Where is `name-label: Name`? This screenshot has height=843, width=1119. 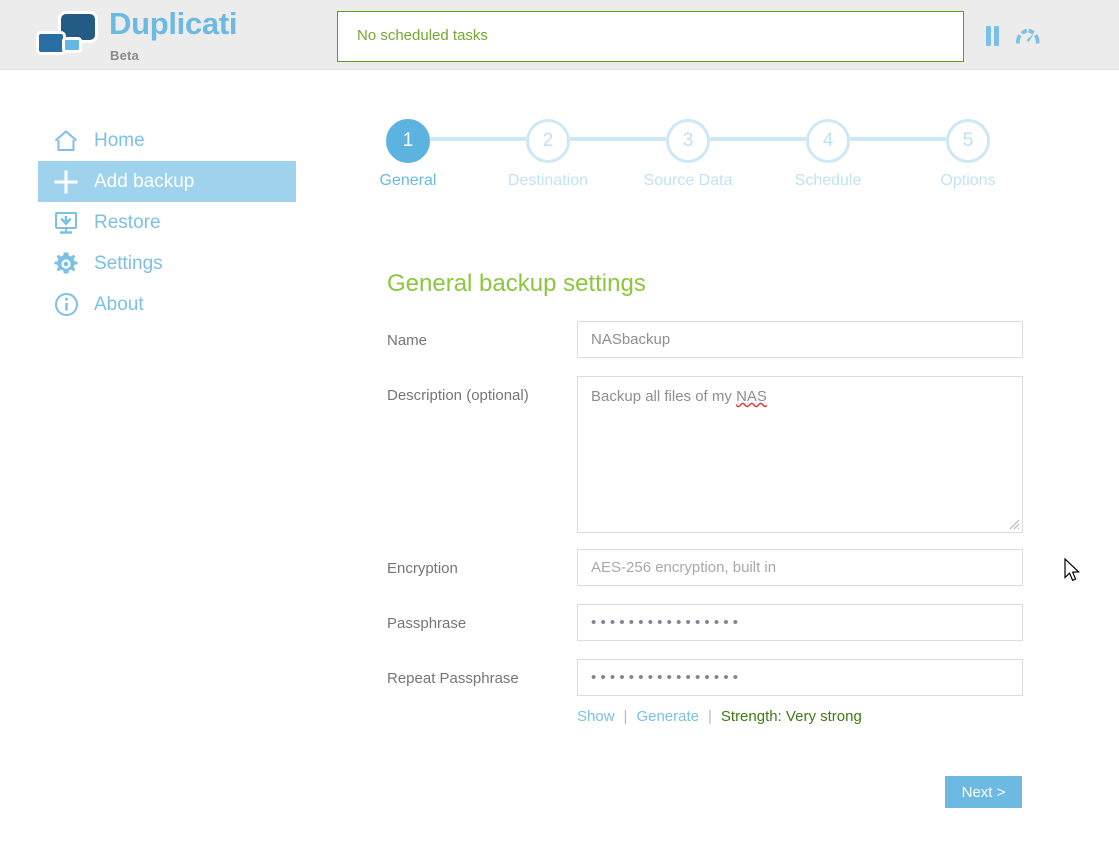 name-label: Name is located at coordinates (407, 340).